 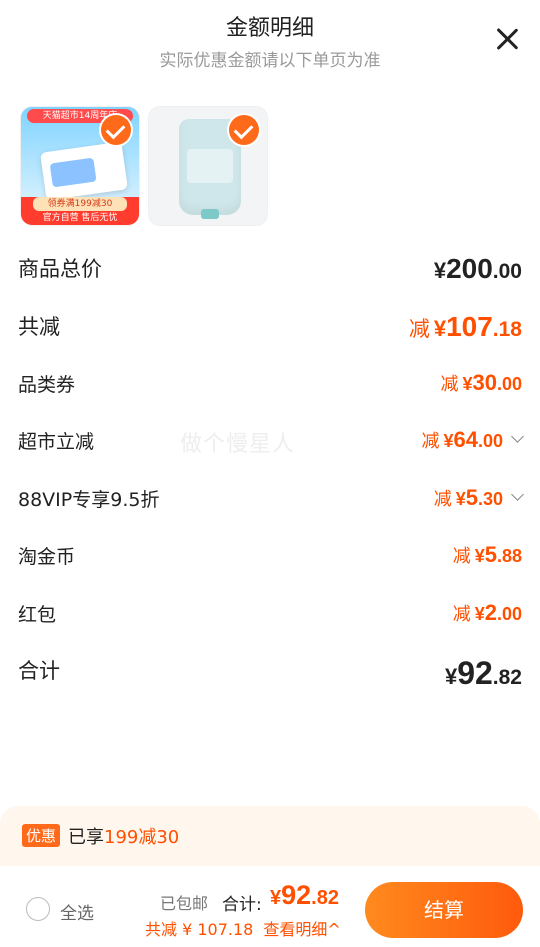 What do you see at coordinates (487, 612) in the screenshot?
I see `row-amount: 减 ¥2.00` at bounding box center [487, 612].